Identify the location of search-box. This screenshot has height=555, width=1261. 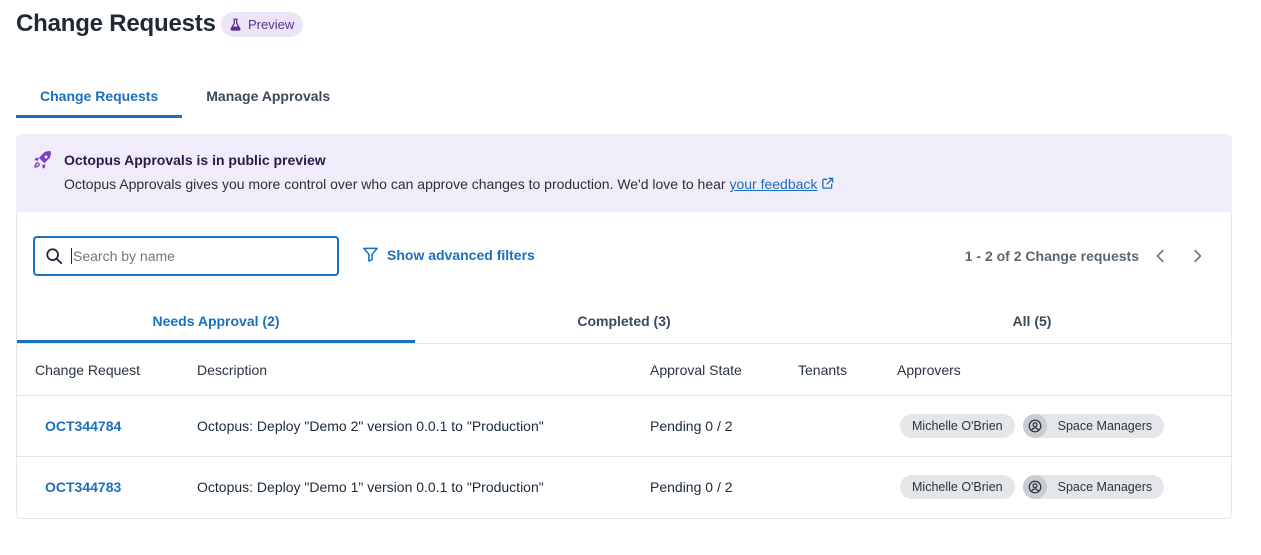
(186, 256).